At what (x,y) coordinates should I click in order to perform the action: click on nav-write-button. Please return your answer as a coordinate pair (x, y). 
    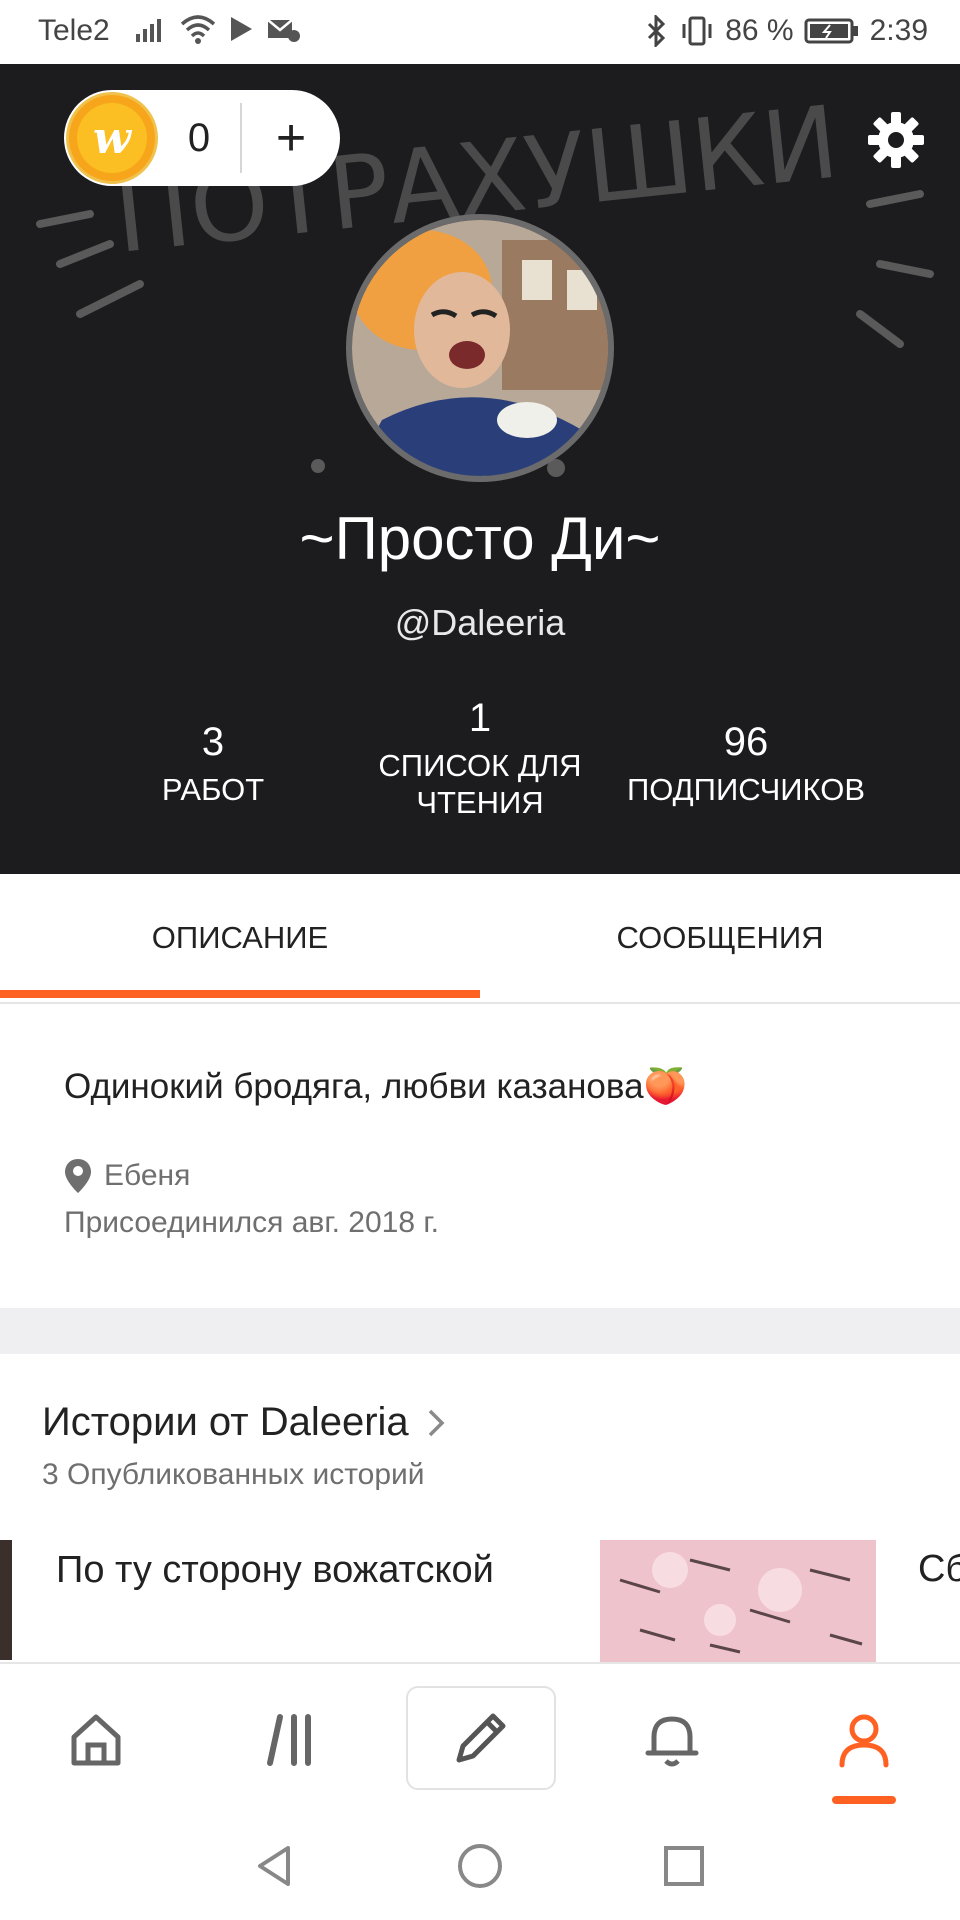
    Looking at the image, I should click on (481, 1738).